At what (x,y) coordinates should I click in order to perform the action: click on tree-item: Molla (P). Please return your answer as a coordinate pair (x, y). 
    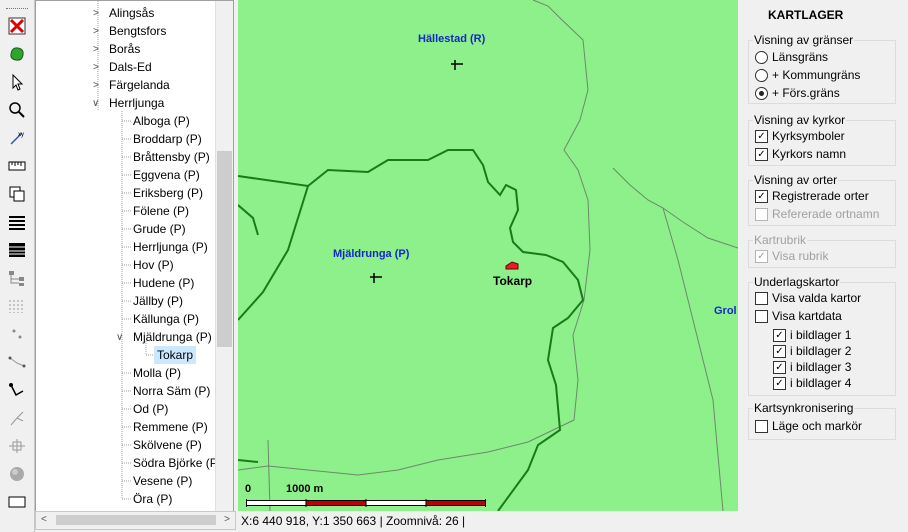
    Looking at the image, I should click on (157, 373).